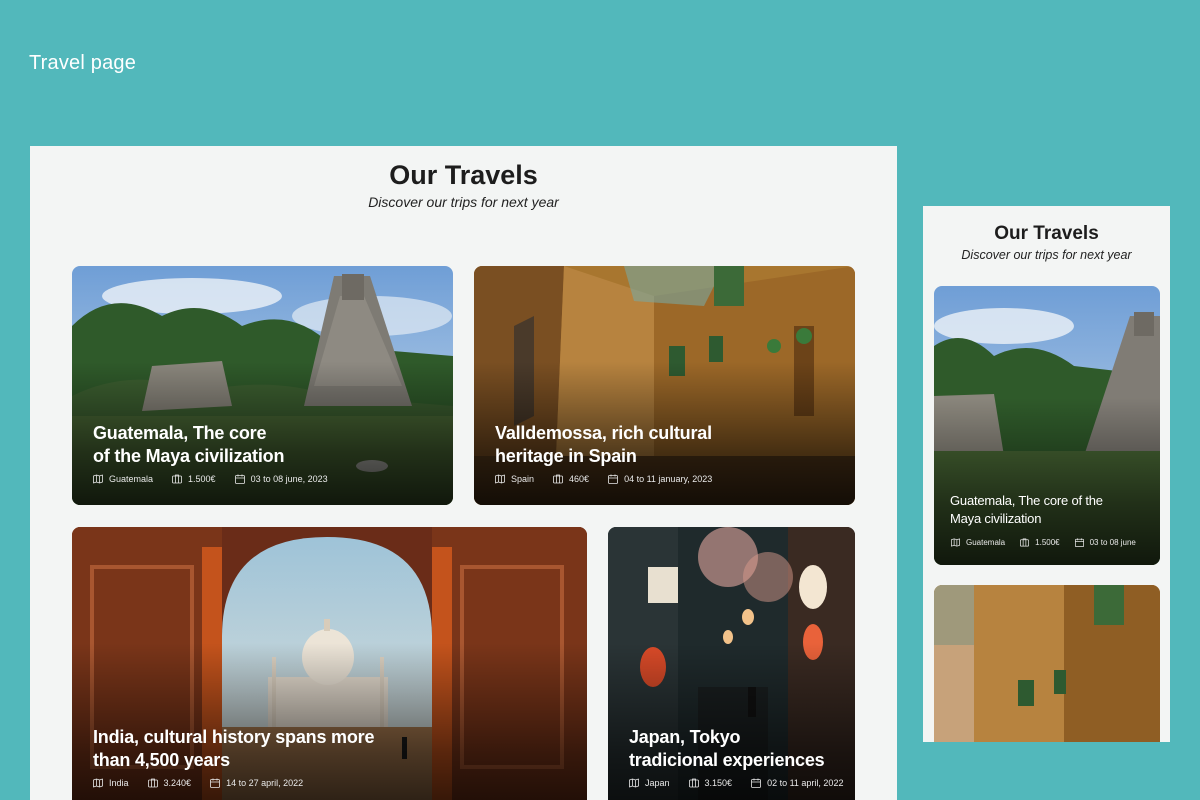 The image size is (1200, 800). Describe the element at coordinates (727, 748) in the screenshot. I see `card-title: Japan, Tokyo tradicional experiences` at that location.